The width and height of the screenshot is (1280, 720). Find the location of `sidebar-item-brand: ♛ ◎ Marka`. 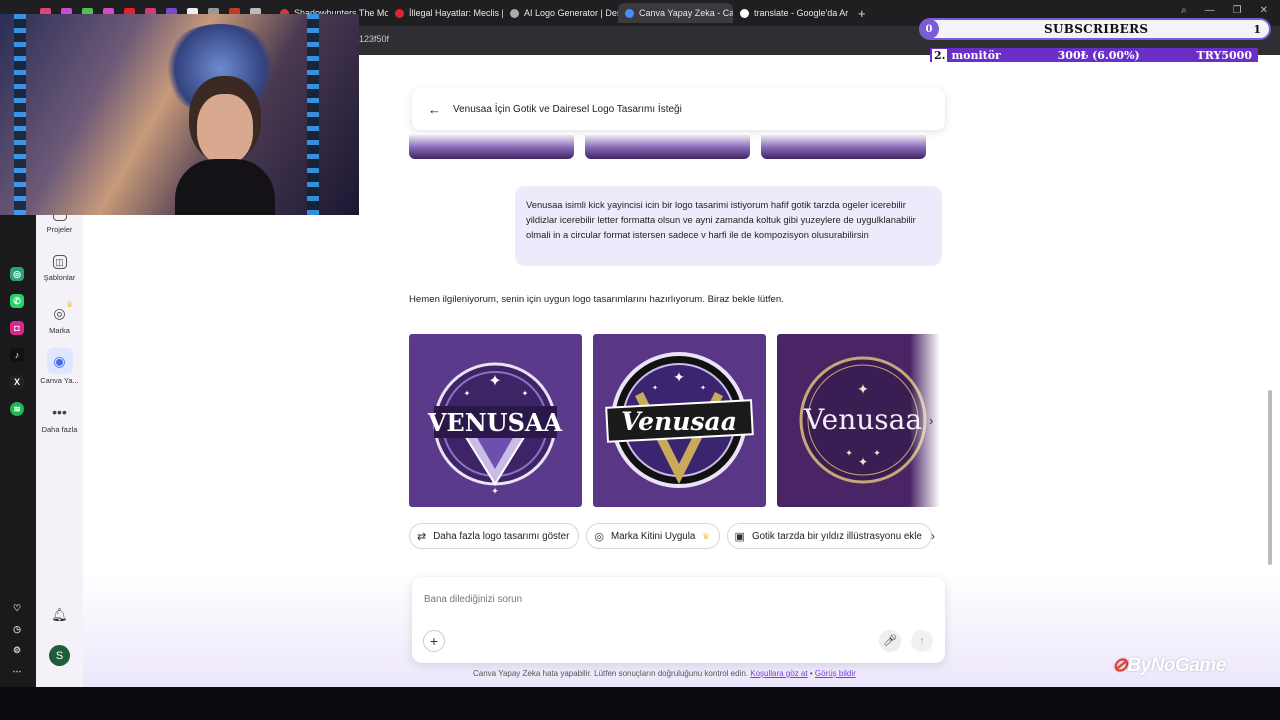

sidebar-item-brand: ♛ ◎ Marka is located at coordinates (59, 317).